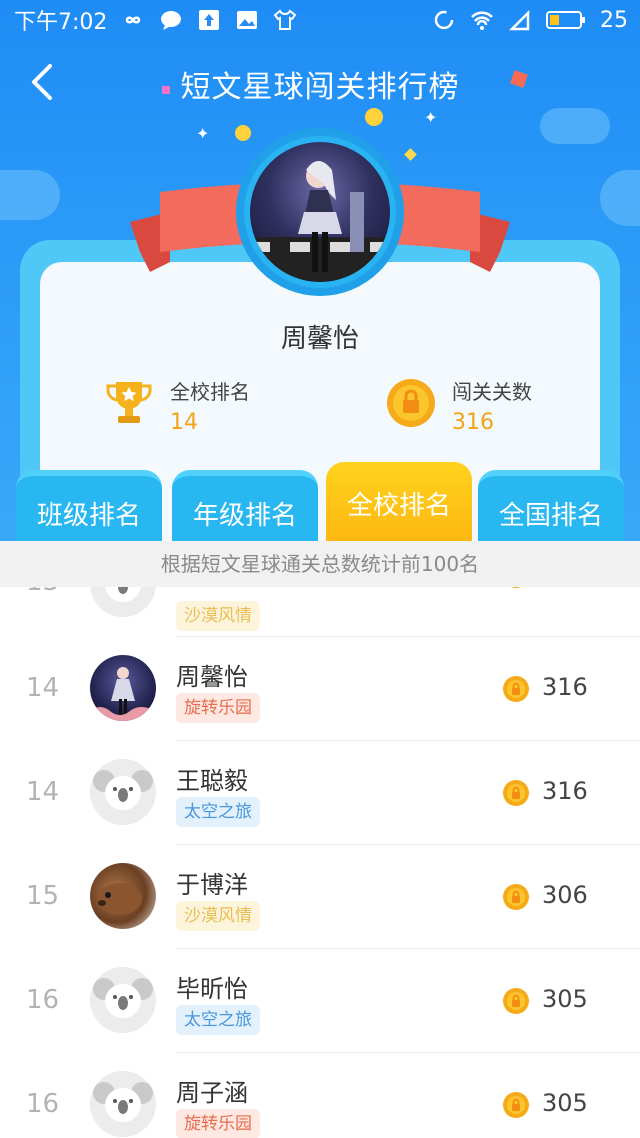 The image size is (640, 1138). I want to click on shirt-icon, so click(285, 19).